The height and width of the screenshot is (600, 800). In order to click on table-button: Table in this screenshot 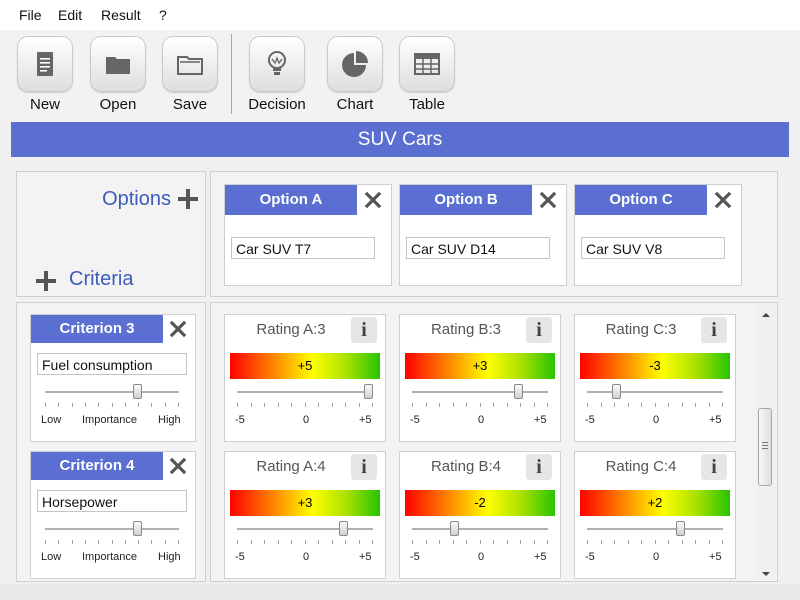, I will do `click(427, 78)`.